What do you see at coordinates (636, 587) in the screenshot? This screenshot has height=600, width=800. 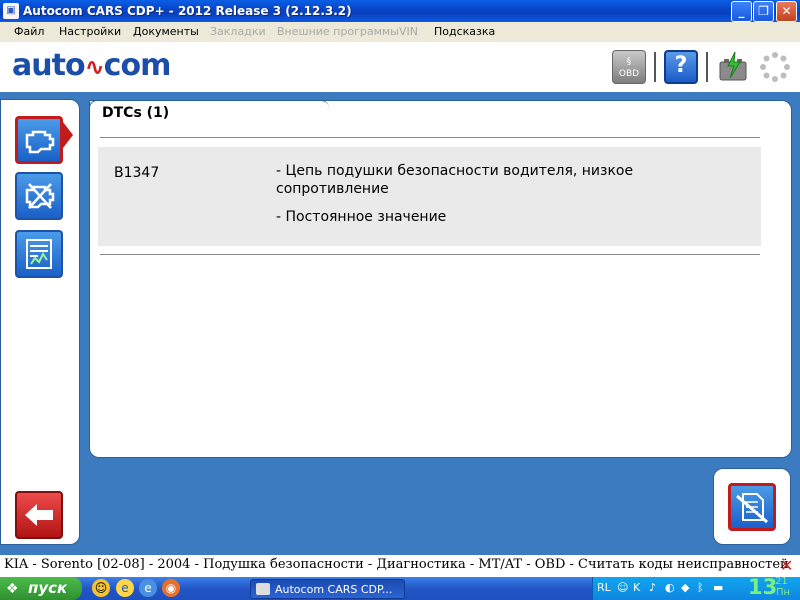 I see `tray-k-icon: K` at bounding box center [636, 587].